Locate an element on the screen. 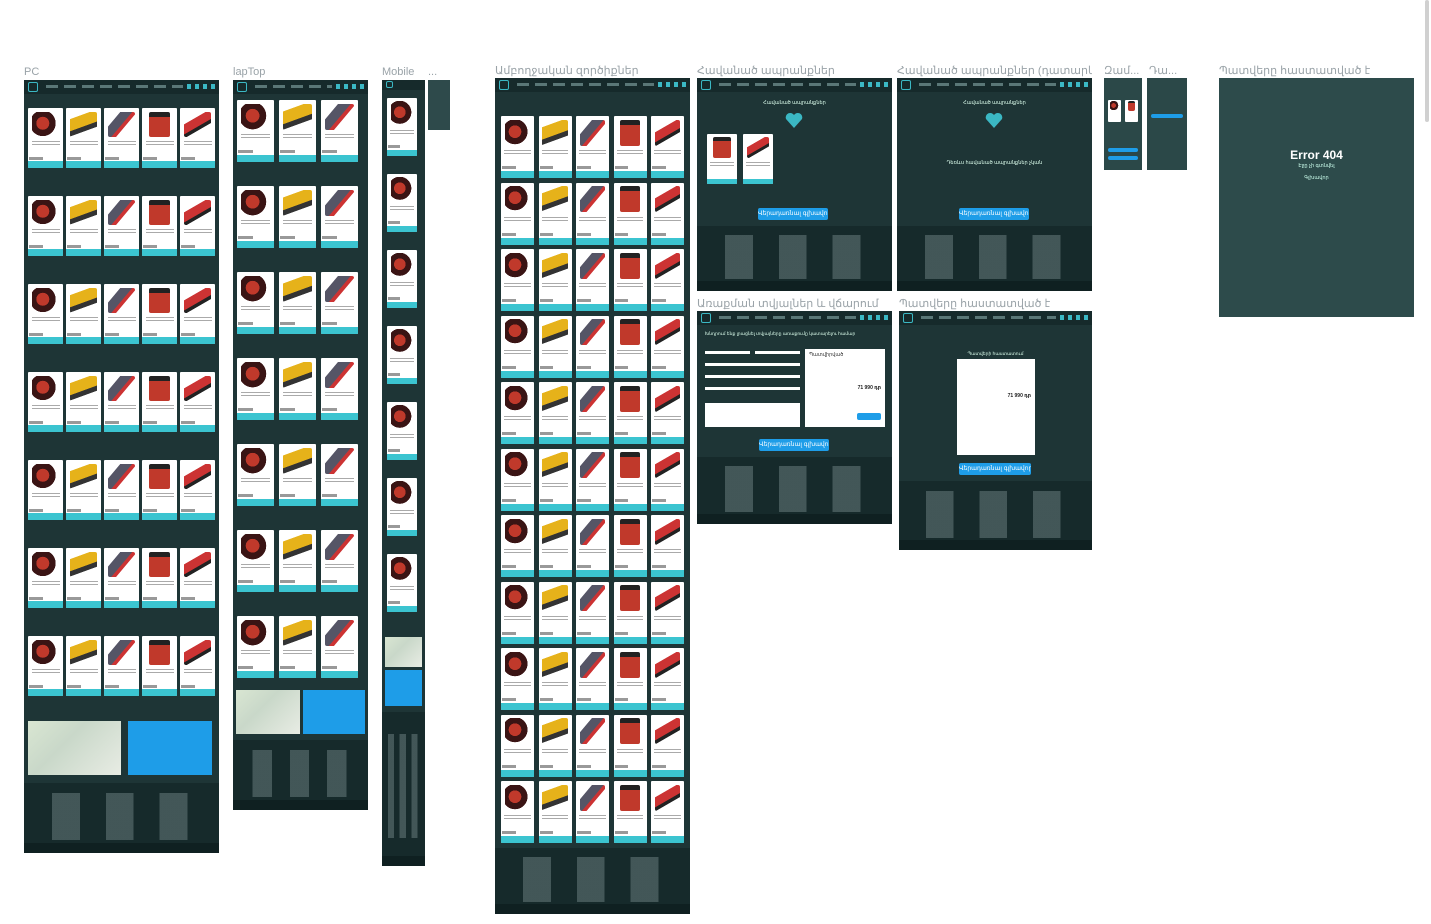  small-button is located at coordinates (1123, 150).